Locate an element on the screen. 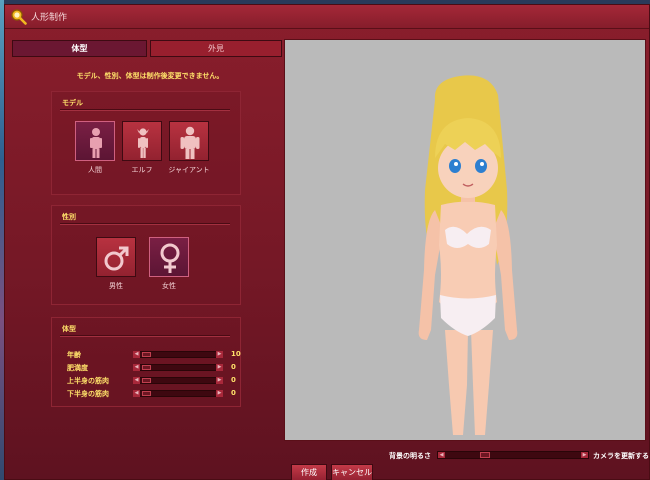  background-brightness-slider: ◀ ▶ is located at coordinates (513, 455).